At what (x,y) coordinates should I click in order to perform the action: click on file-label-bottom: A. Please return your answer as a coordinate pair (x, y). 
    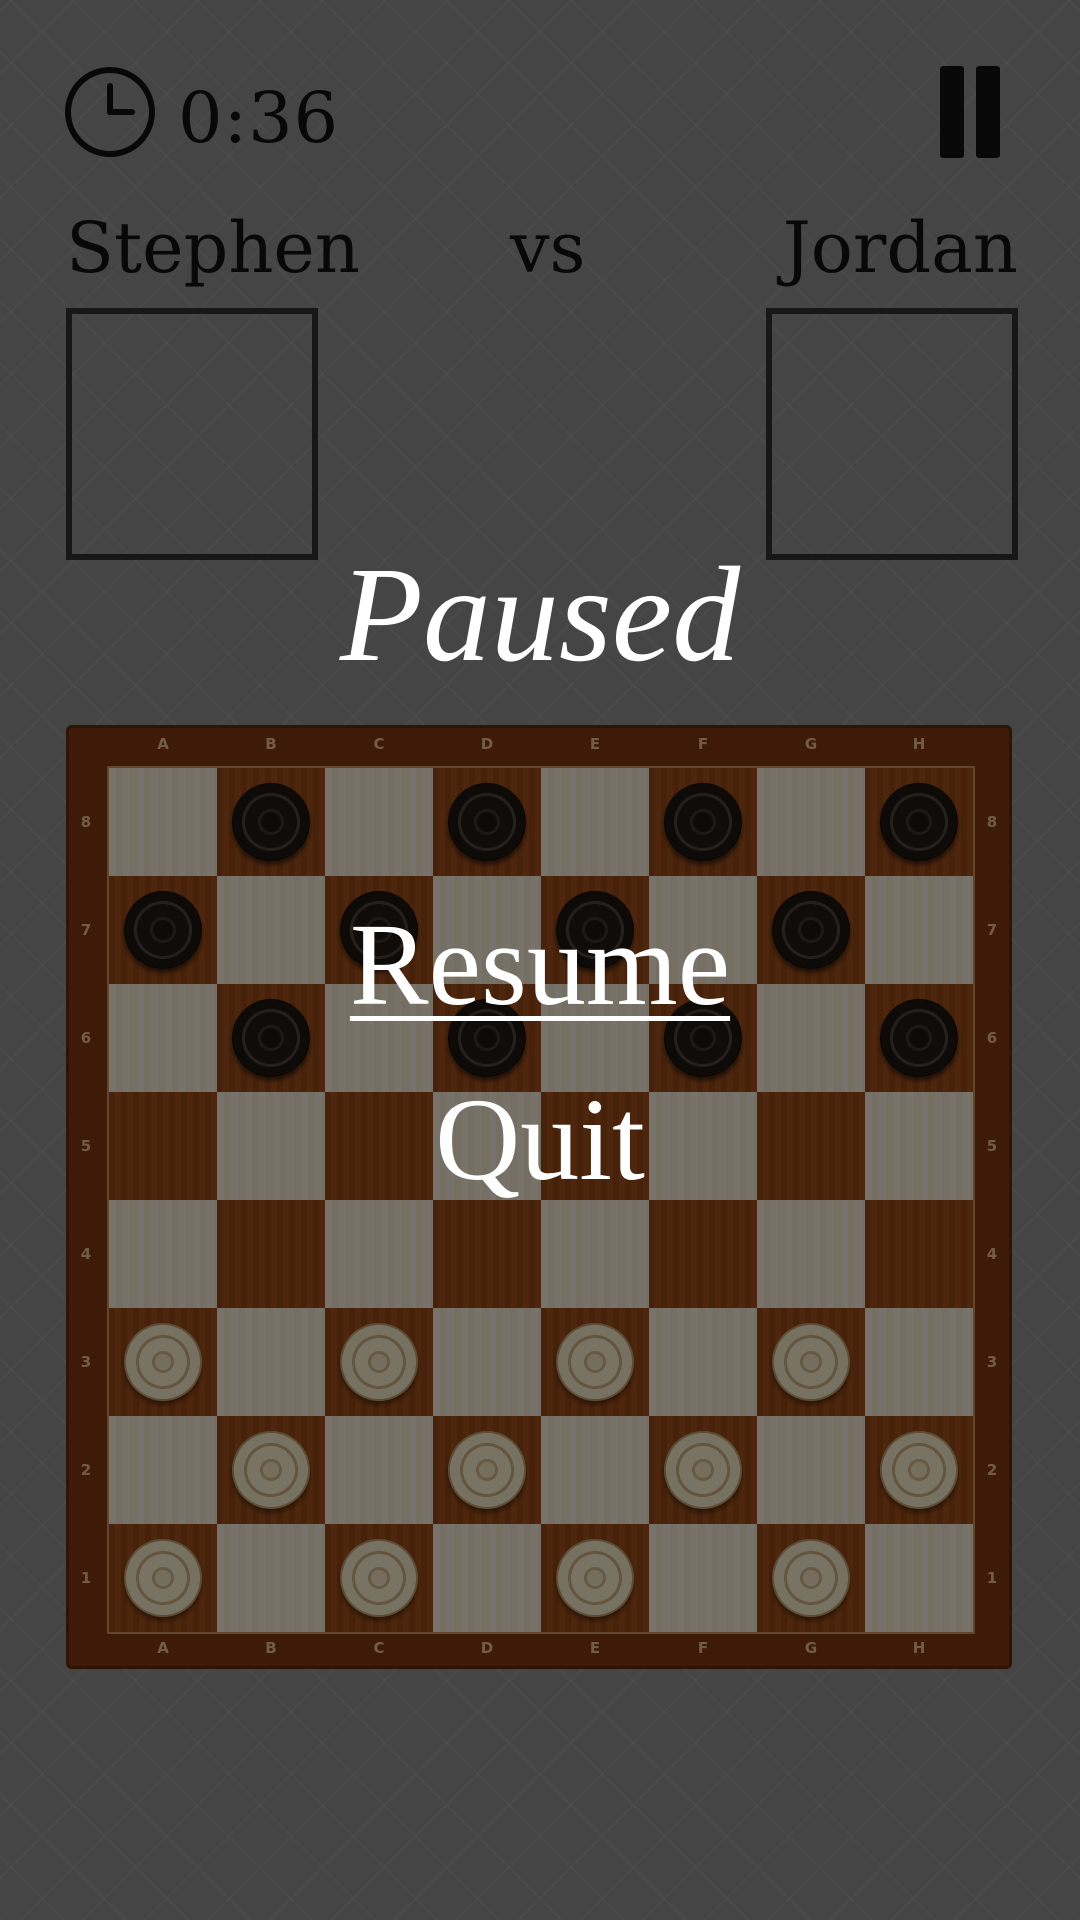
    Looking at the image, I should click on (163, 1648).